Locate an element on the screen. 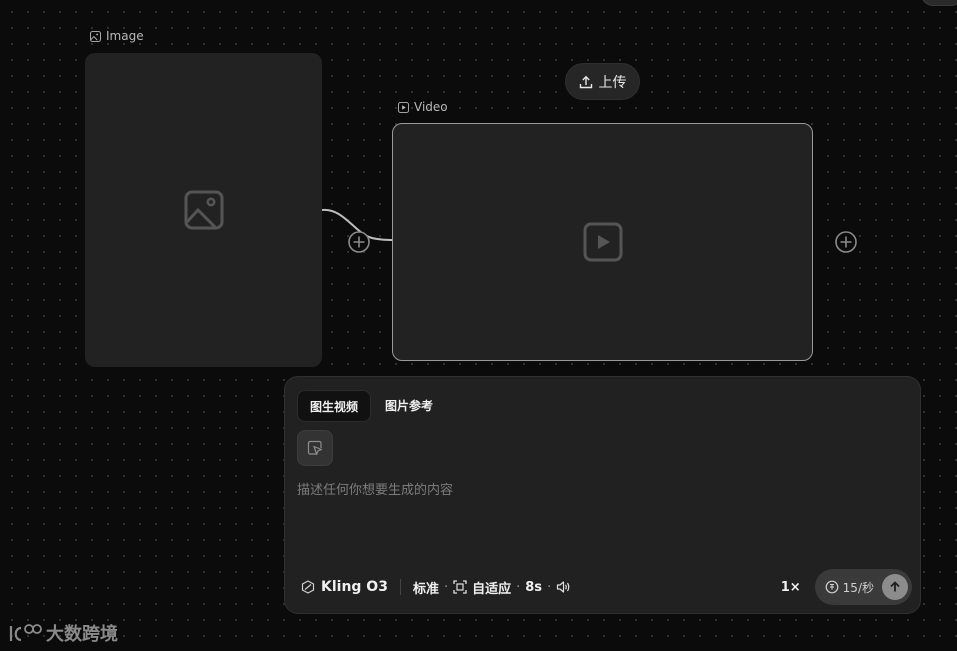 This screenshot has width=957, height=651. add-node-left-button is located at coordinates (359, 242).